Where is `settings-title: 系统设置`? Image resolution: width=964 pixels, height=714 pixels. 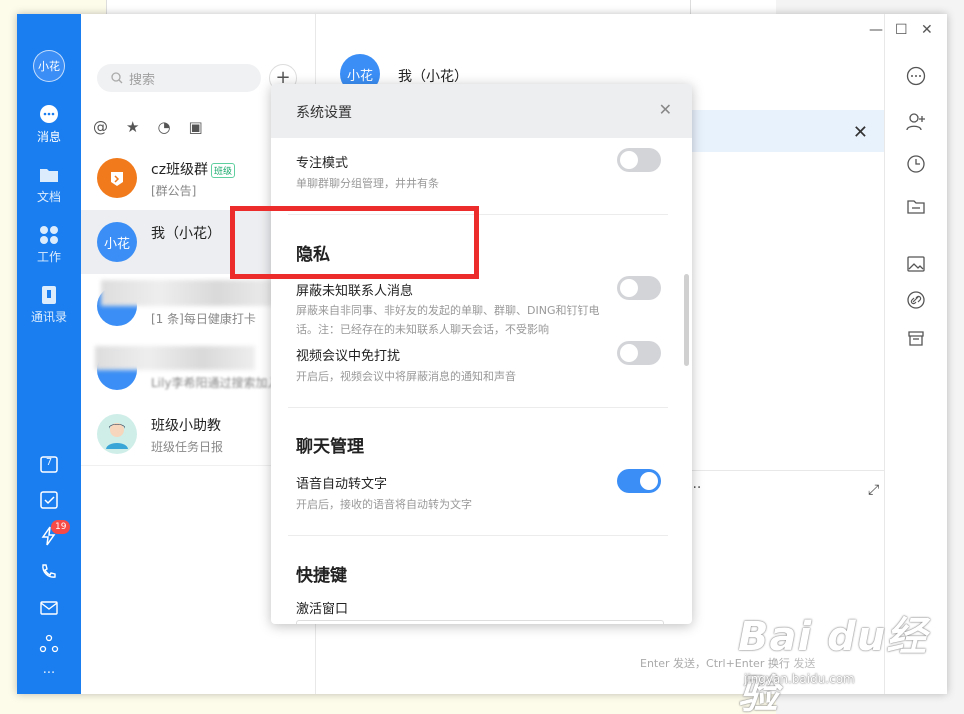
settings-title: 系统设置 is located at coordinates (324, 113).